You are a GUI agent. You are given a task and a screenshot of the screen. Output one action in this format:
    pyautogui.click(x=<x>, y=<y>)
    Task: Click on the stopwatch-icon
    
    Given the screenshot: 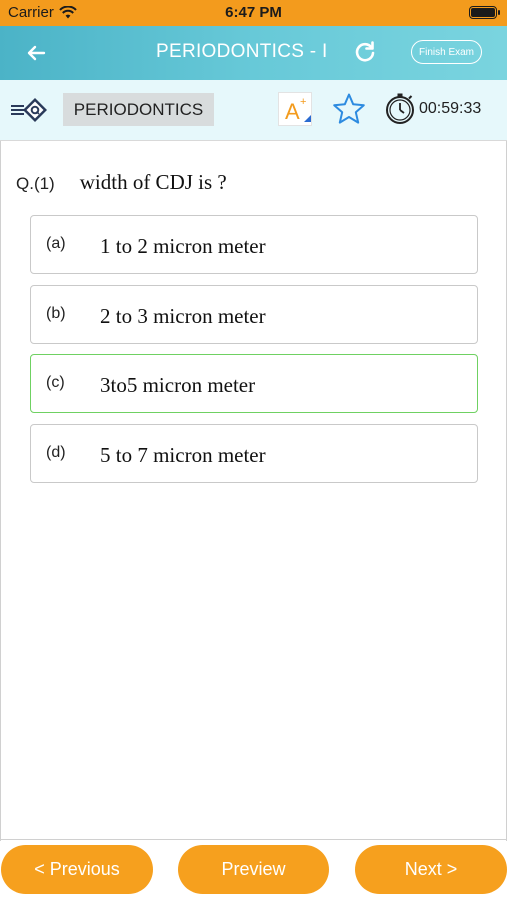 What is the action you would take?
    pyautogui.click(x=400, y=108)
    